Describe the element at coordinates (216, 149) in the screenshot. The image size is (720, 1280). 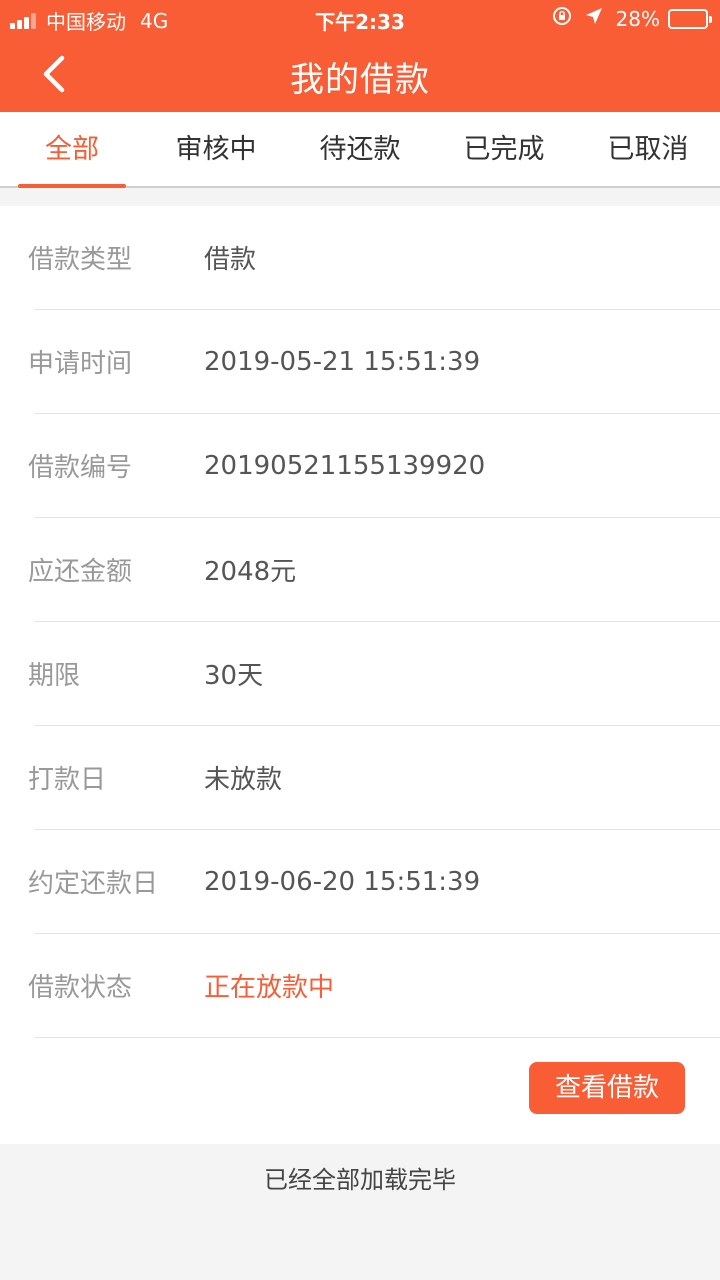
I see `tab-reviewing: 审核中` at that location.